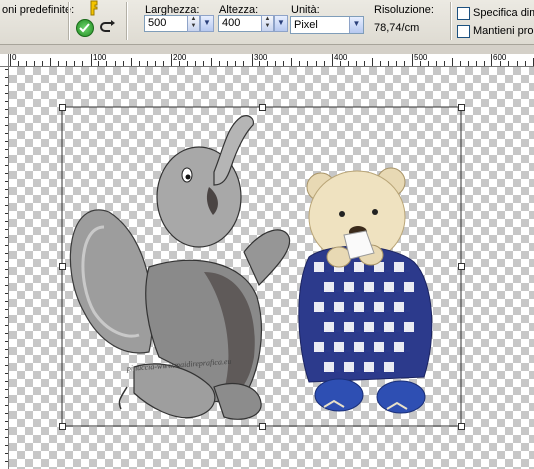 The width and height of the screenshot is (534, 469). I want to click on maintain-proportions-checkbox, so click(463, 31).